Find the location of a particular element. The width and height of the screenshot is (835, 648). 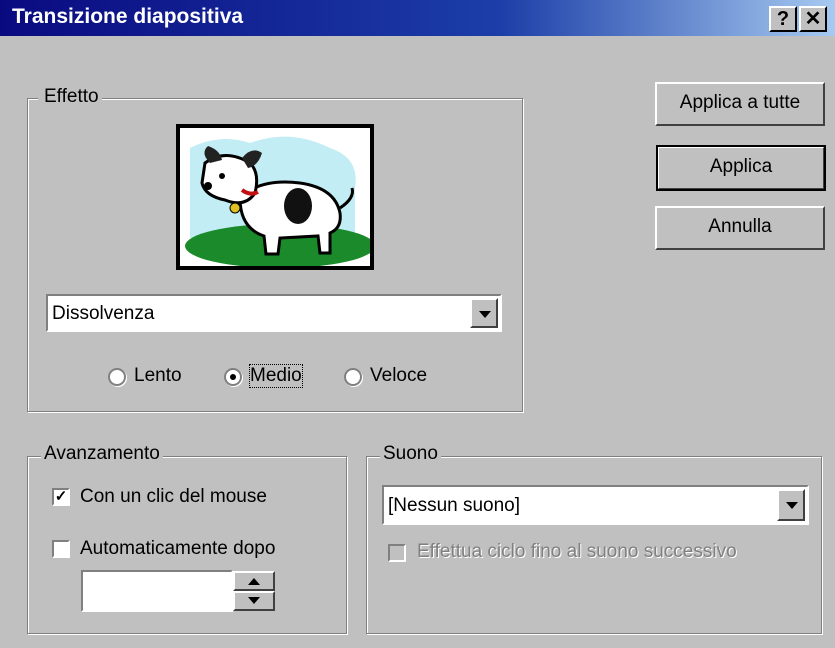

sound-dropdown-arrow-icon is located at coordinates (791, 505).